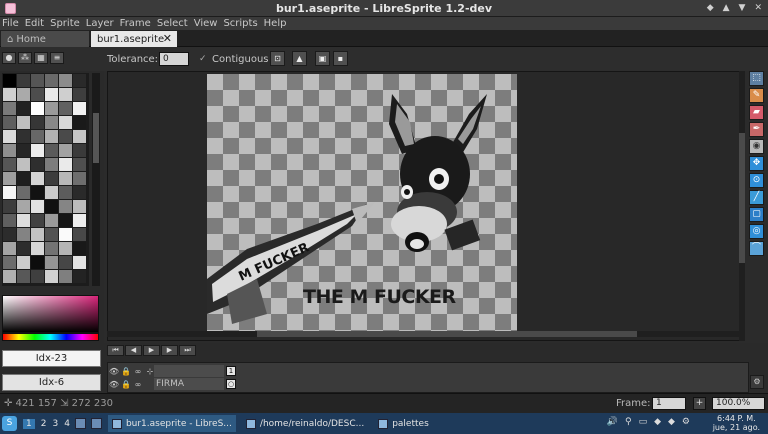 The width and height of the screenshot is (768, 434). What do you see at coordinates (29, 423) in the screenshot?
I see `desktop-1: 1` at bounding box center [29, 423].